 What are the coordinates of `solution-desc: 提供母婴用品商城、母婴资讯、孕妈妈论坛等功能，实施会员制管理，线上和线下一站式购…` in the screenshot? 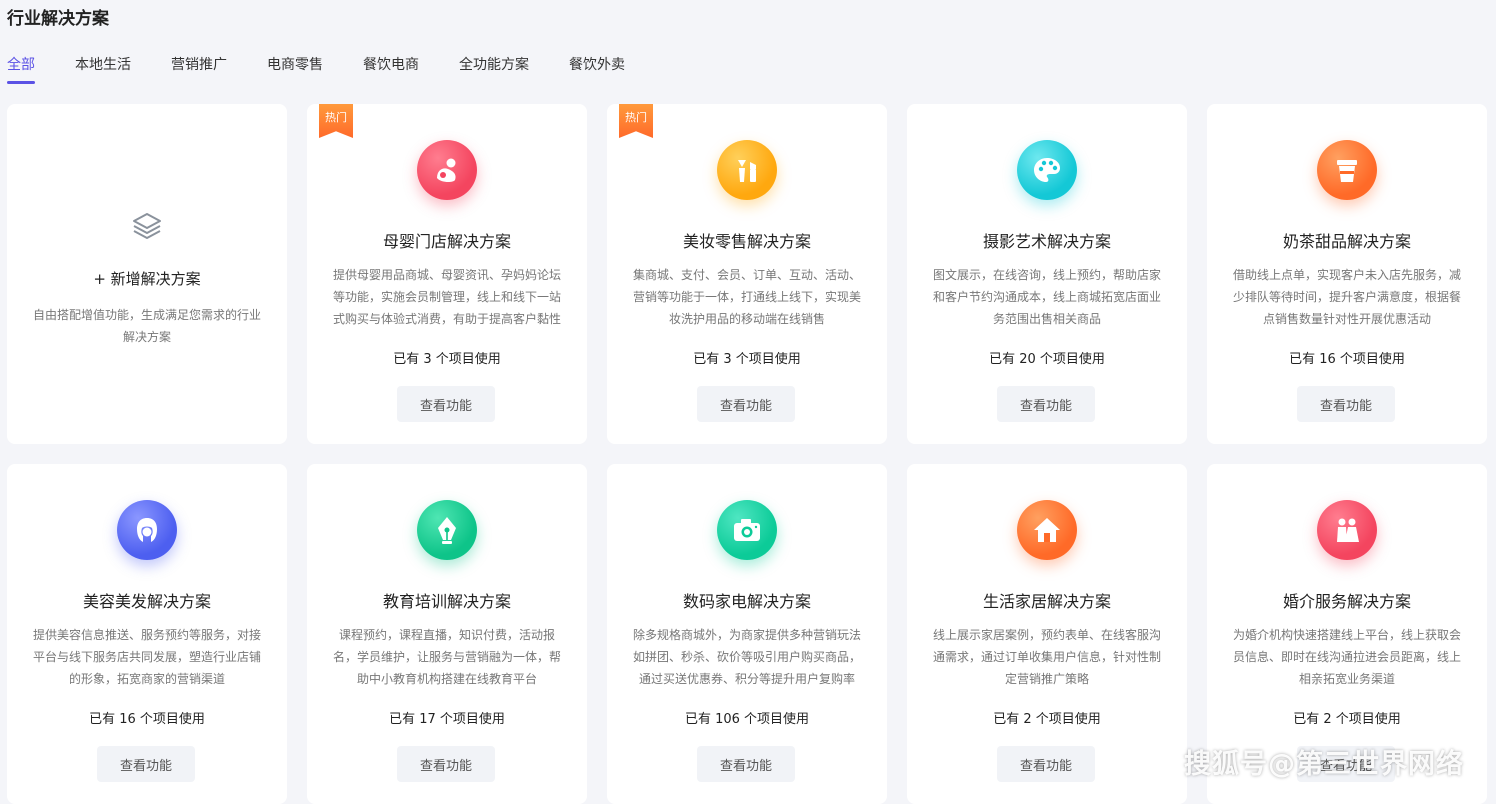 It's located at (446, 297).